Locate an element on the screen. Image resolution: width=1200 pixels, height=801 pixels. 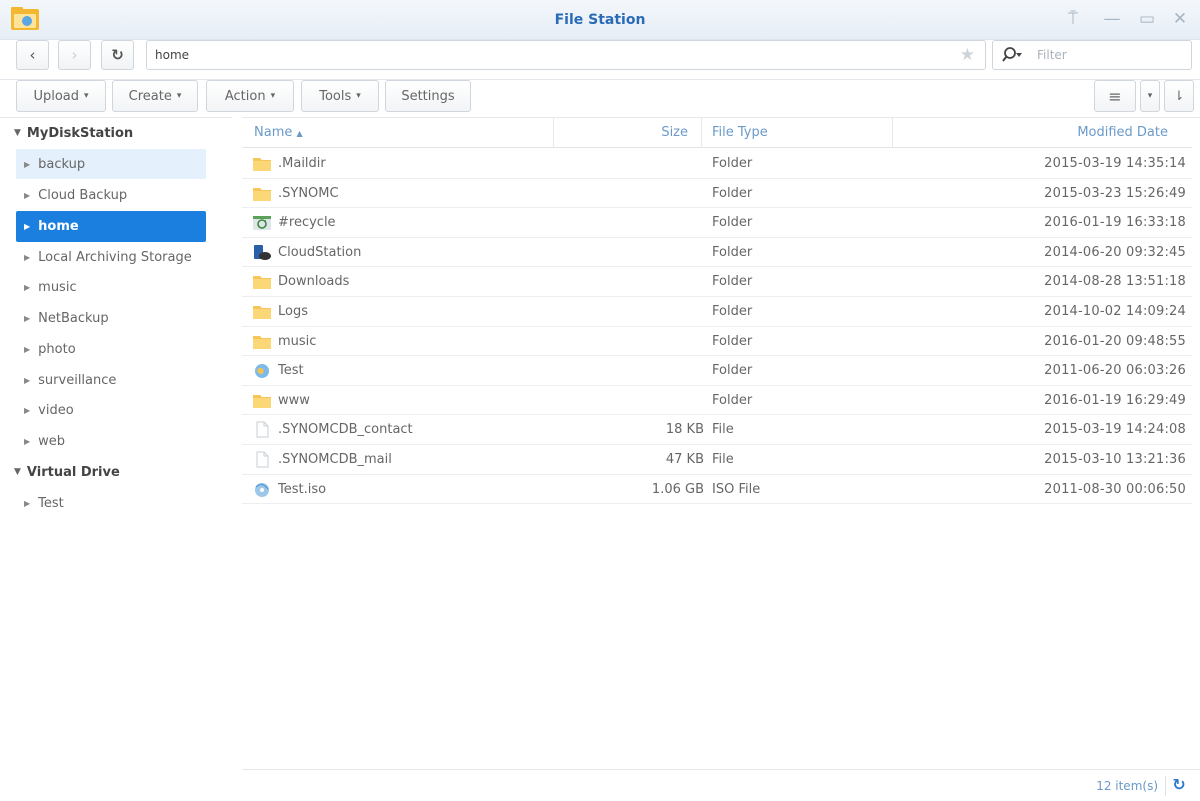
column-header-label: Name is located at coordinates (273, 132).